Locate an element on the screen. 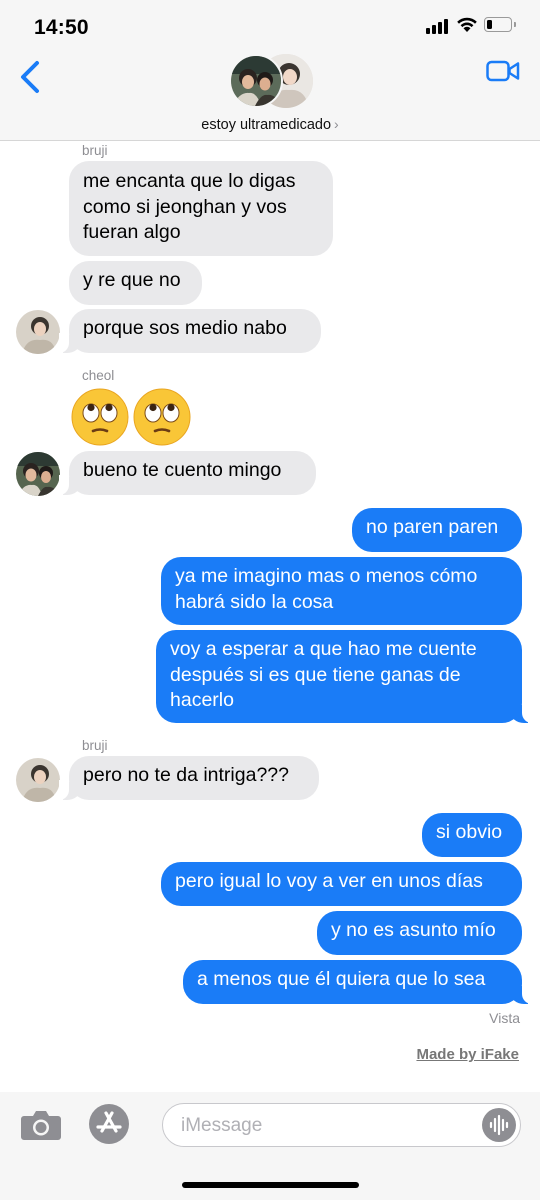 The width and height of the screenshot is (540, 1200). message-bubble-incoming: bueno te cuento mingo is located at coordinates (187, 473).